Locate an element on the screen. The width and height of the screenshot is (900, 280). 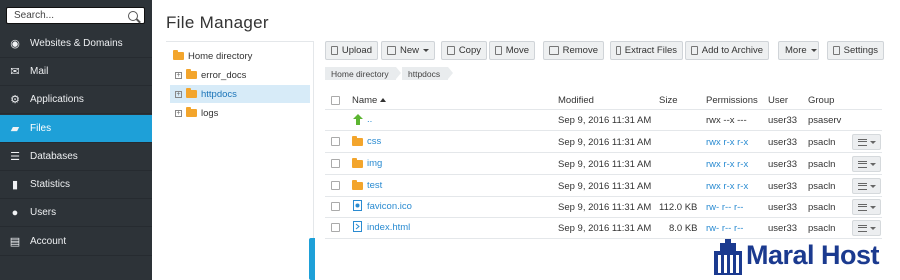
sidebar-item-statistics: ▮ Statistics is located at coordinates (76, 185).